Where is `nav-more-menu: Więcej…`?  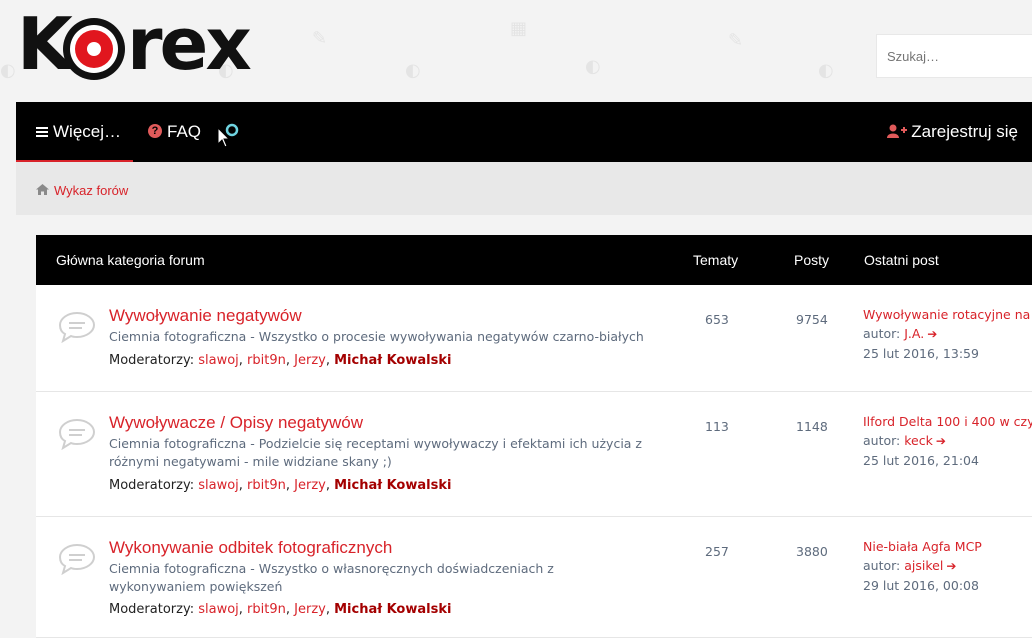 nav-more-menu: Więcej… is located at coordinates (78, 132).